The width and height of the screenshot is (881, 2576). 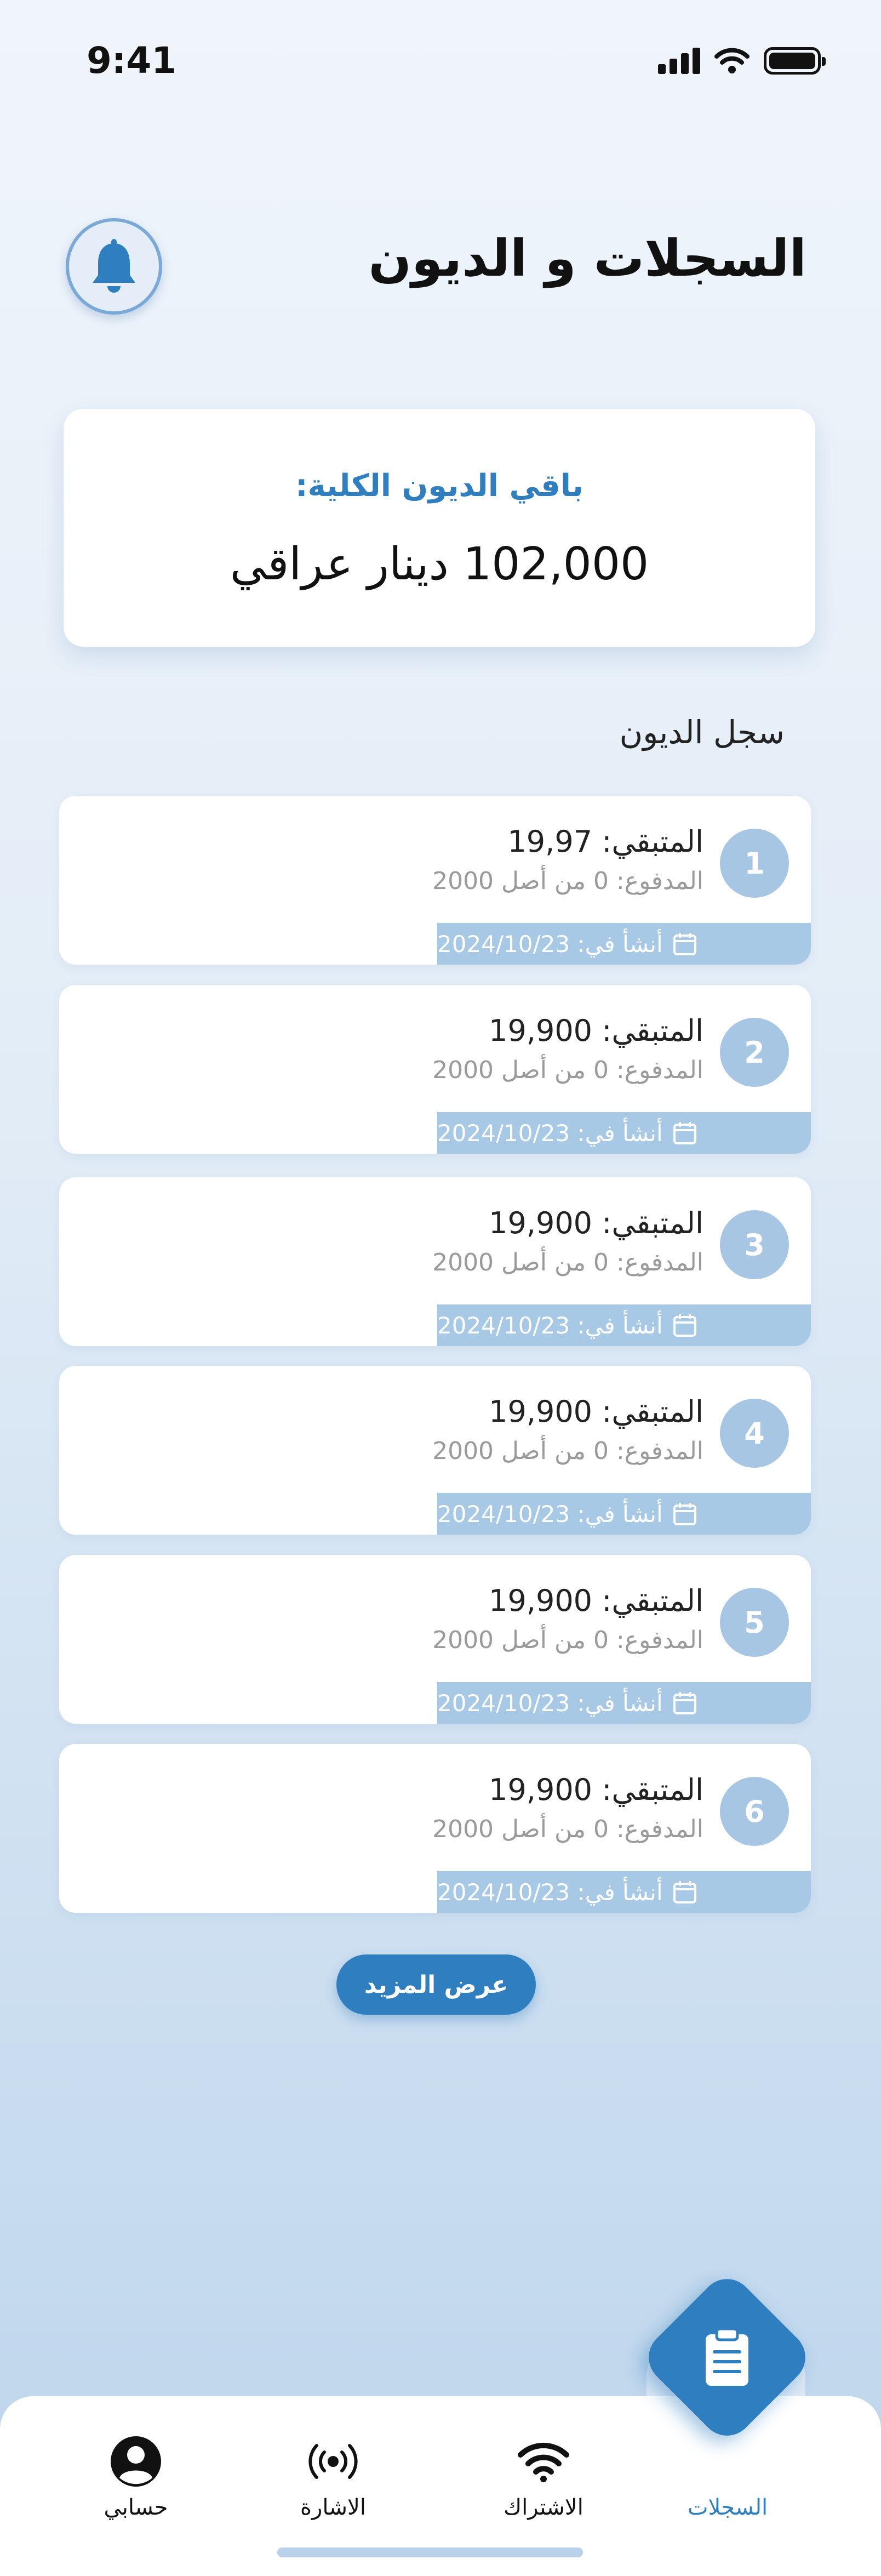 What do you see at coordinates (754, 1052) in the screenshot?
I see `debt-number-badge: 2` at bounding box center [754, 1052].